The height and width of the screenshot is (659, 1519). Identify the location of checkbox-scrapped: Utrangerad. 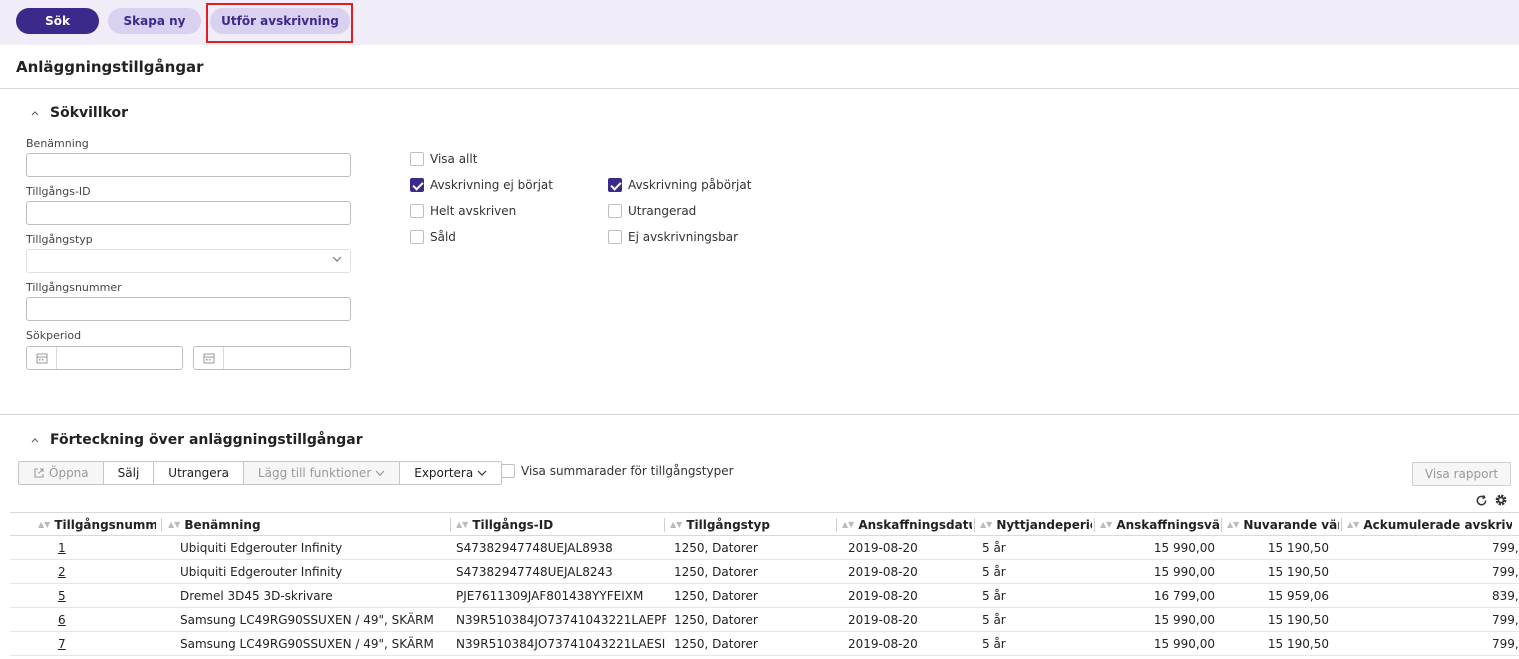
(652, 211).